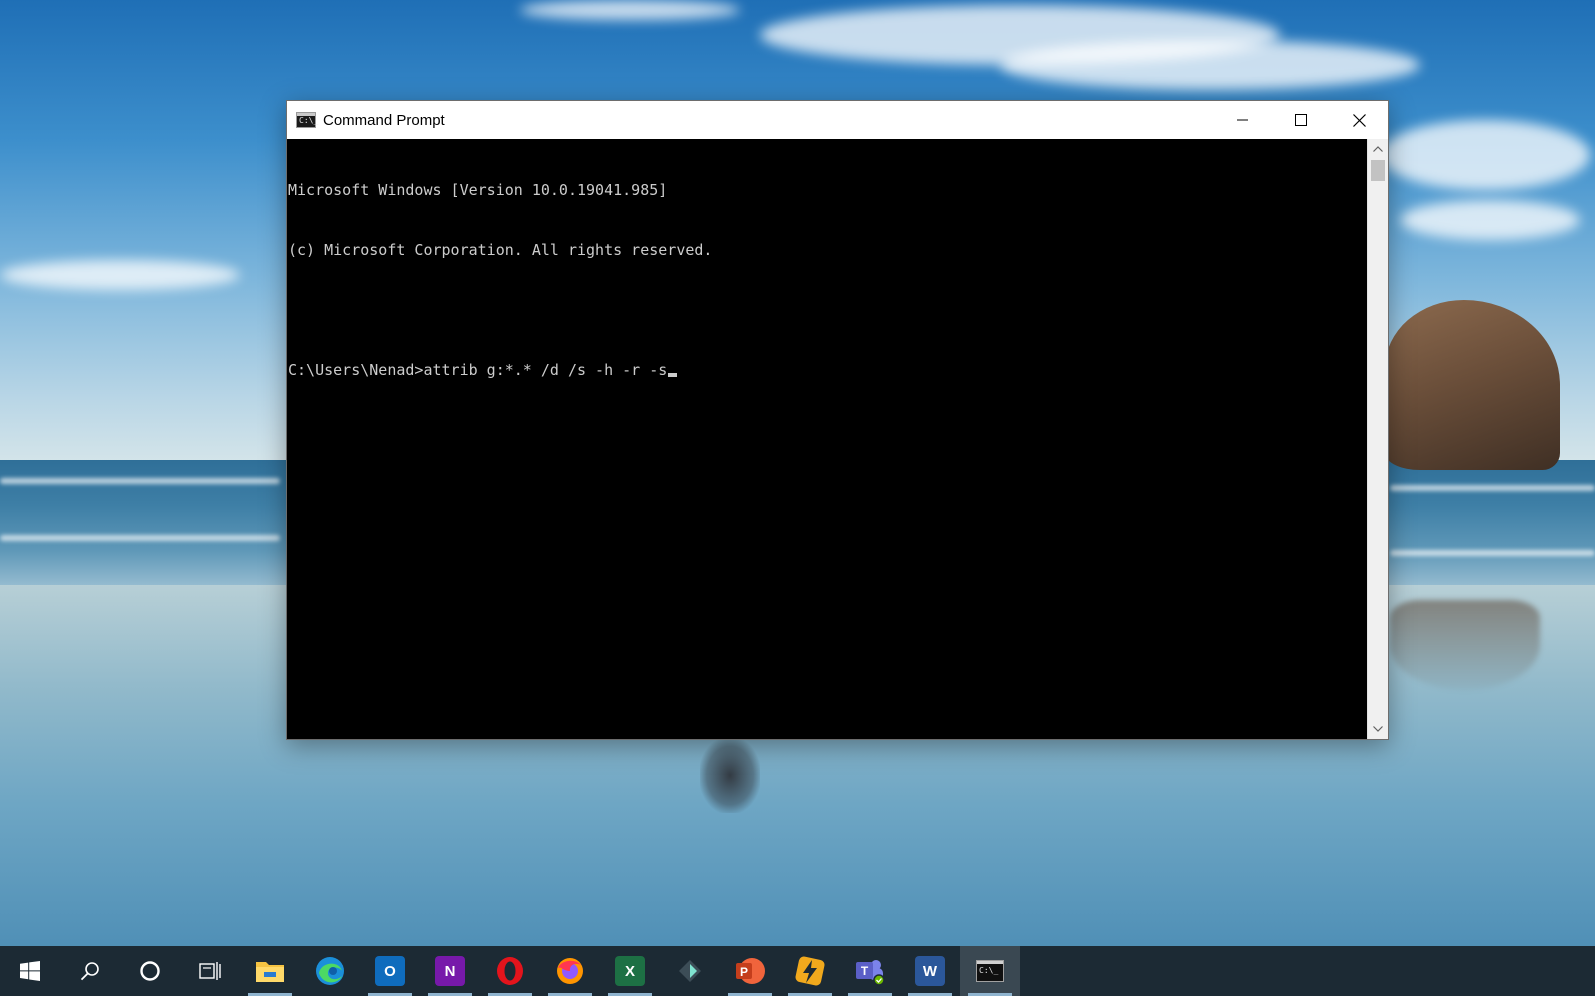 The width and height of the screenshot is (1595, 996). I want to click on edge-app, so click(330, 971).